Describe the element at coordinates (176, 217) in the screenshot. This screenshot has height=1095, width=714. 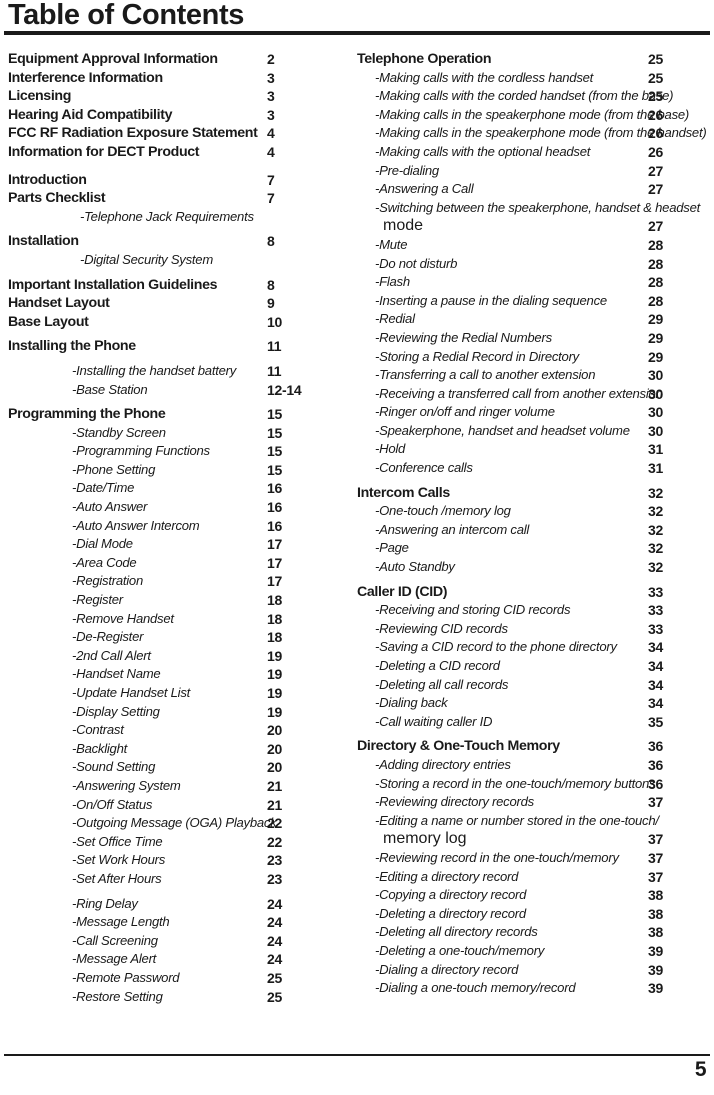
I see `toc-entry-sub: -Telephone Jack Requirements` at that location.